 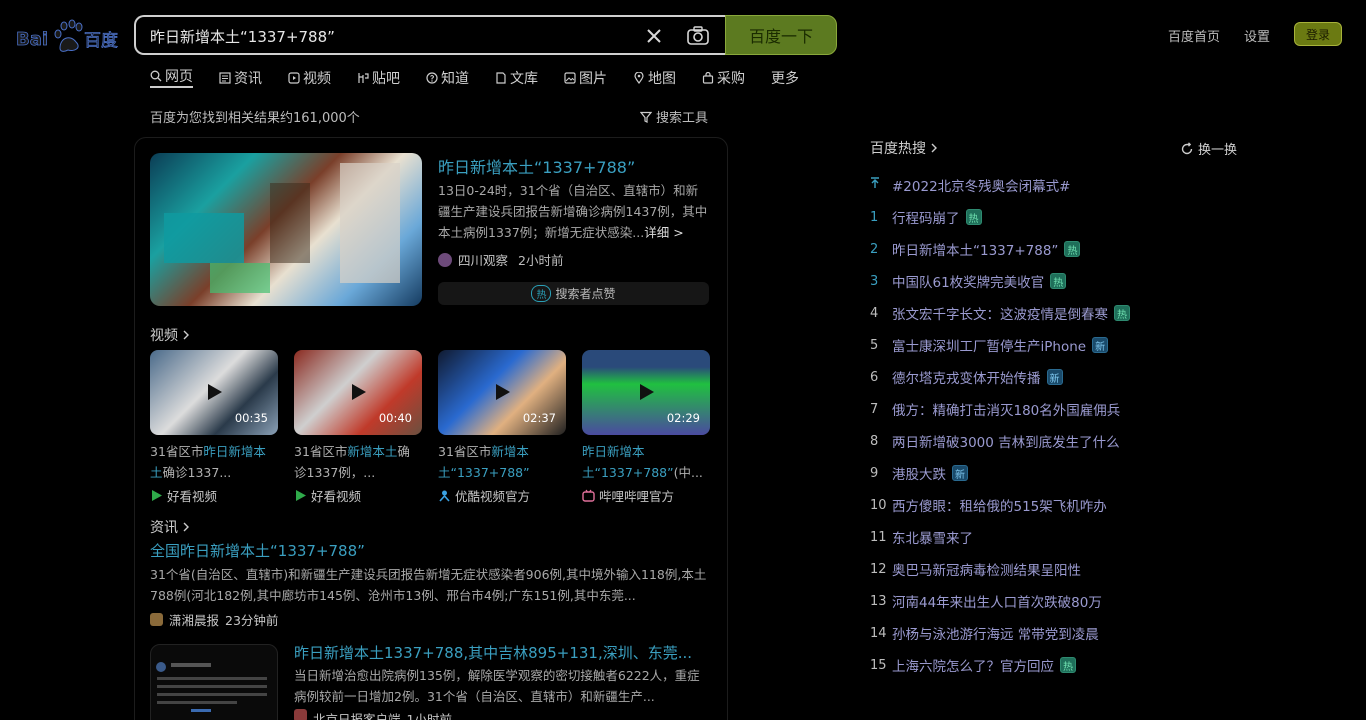 What do you see at coordinates (429, 716) in the screenshot?
I see `news-time: 1小时前` at bounding box center [429, 716].